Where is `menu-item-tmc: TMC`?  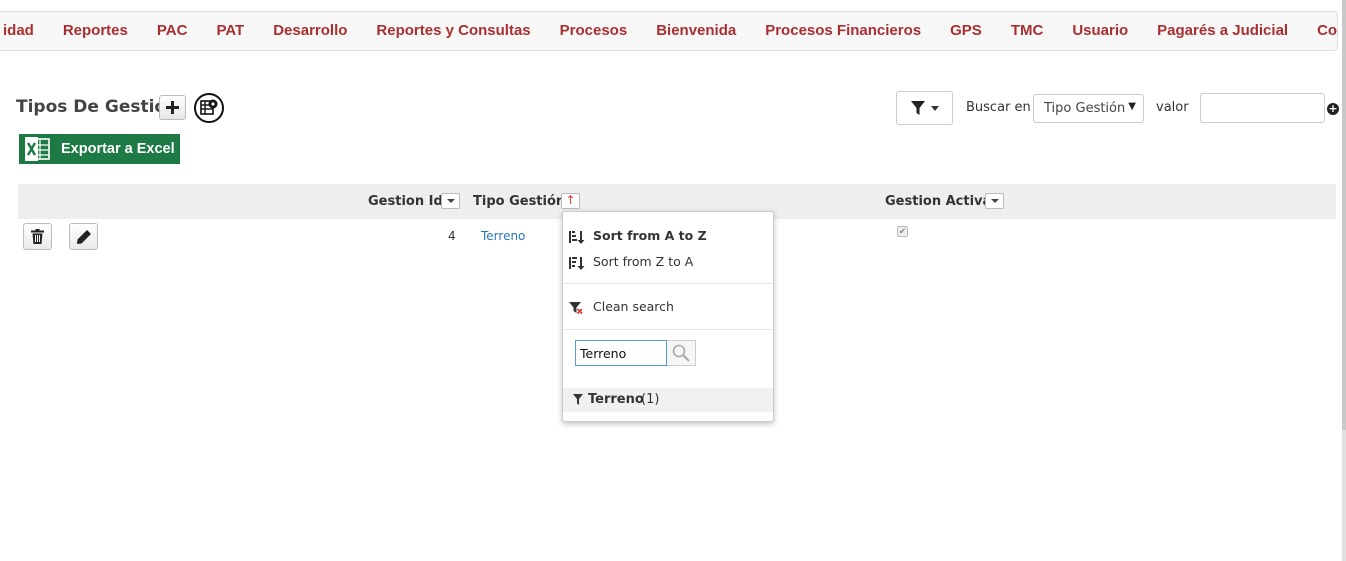
menu-item-tmc: TMC is located at coordinates (1027, 31).